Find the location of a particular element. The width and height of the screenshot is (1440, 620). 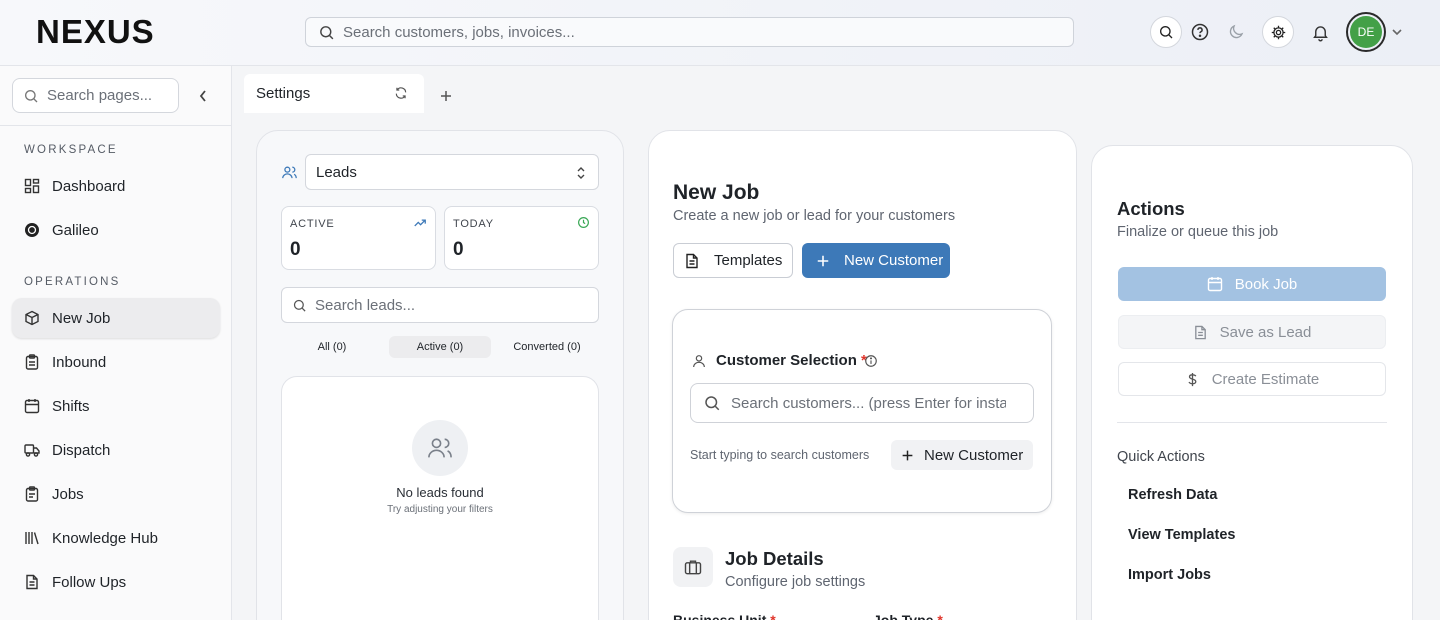

empty-state-icon-wrap is located at coordinates (440, 448).